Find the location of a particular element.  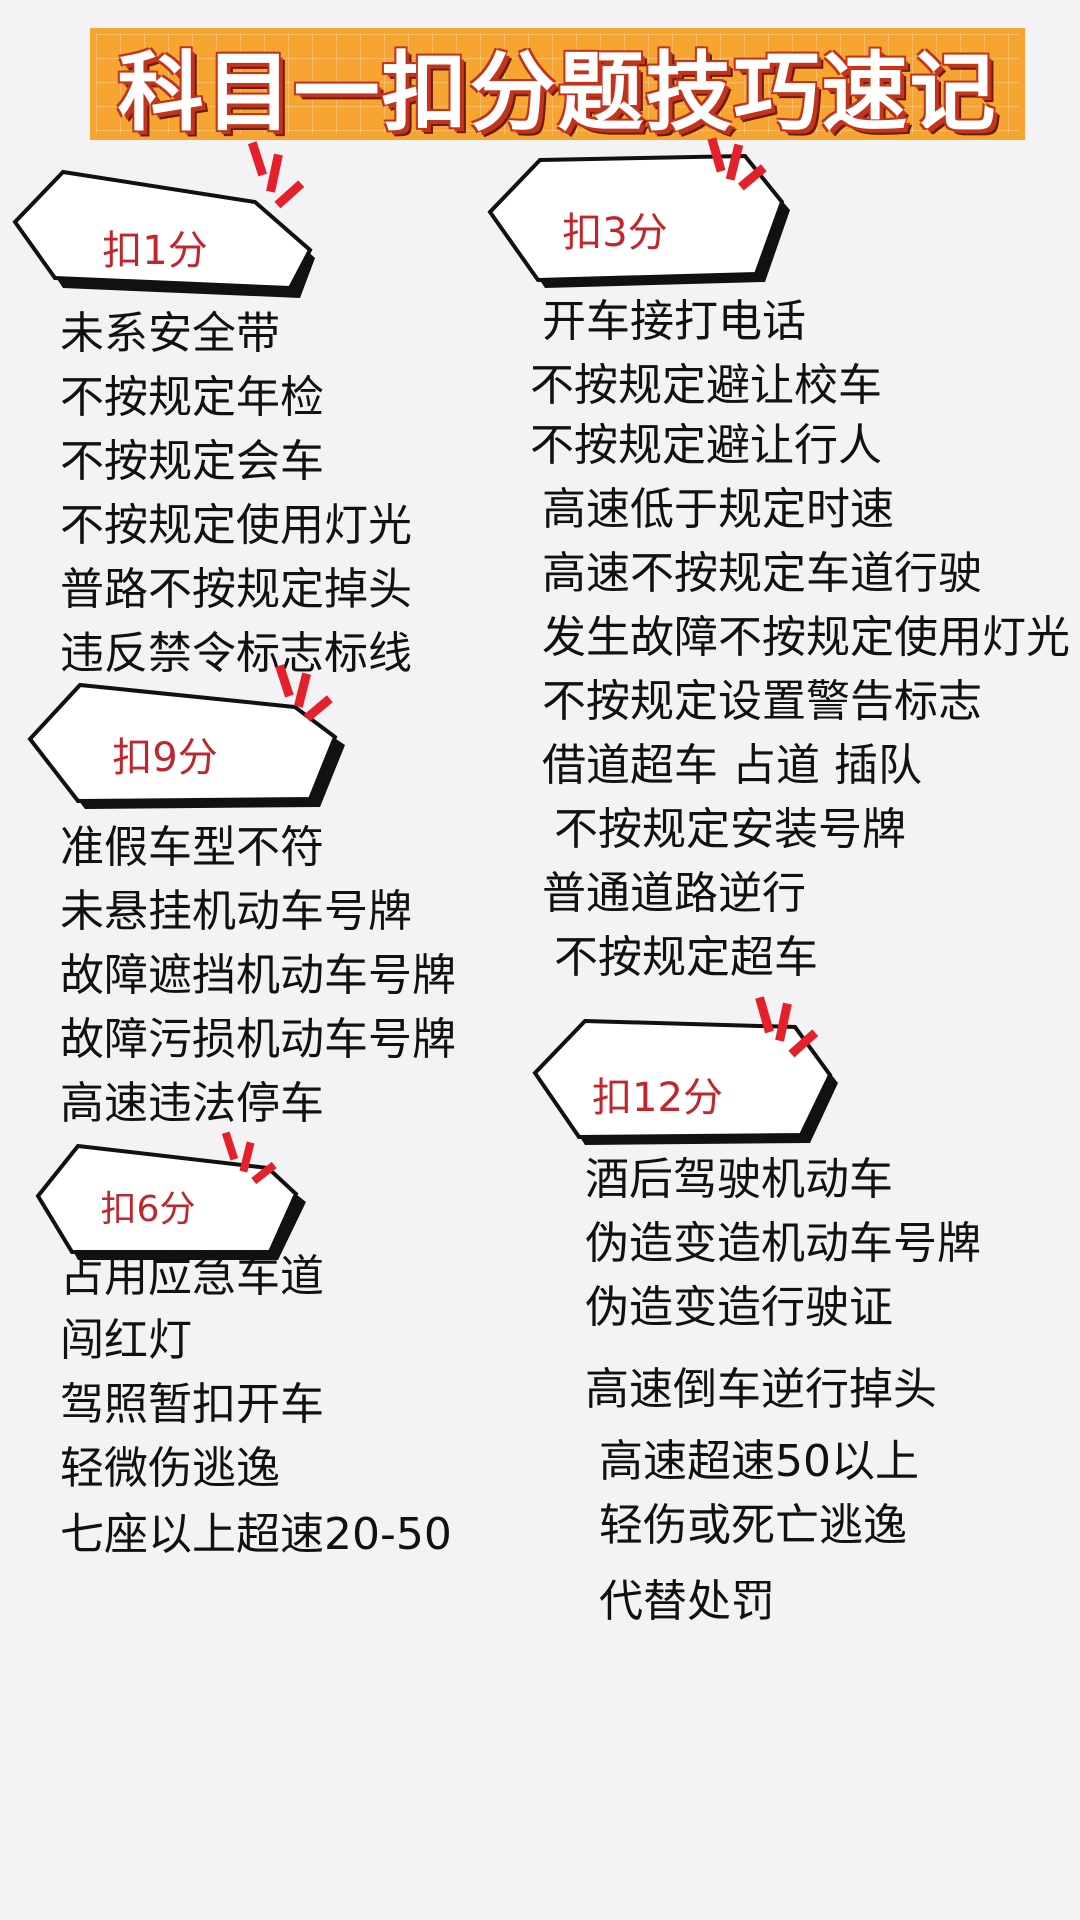

list-item: 不按规定年检 is located at coordinates (192, 397).